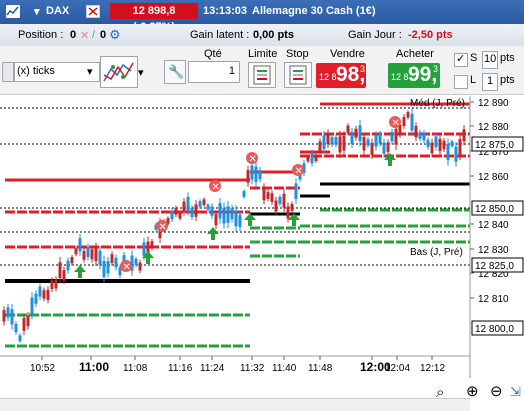 The image size is (524, 411). I want to click on buy-price-prefix: 12 8, so click(400, 77).